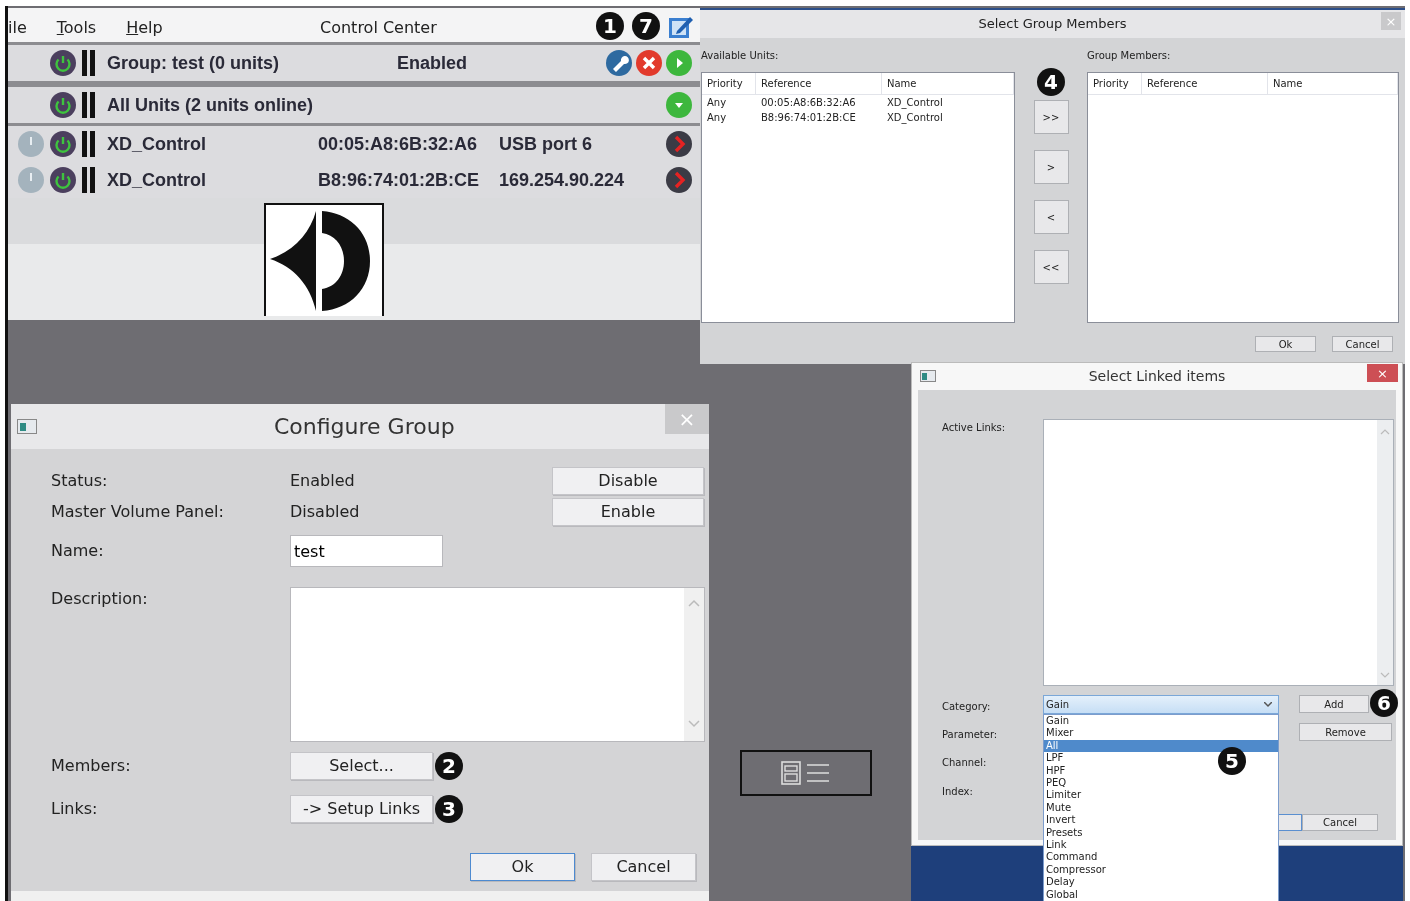 The image size is (1410, 901). I want to click on close-button: ×, so click(1382, 373).